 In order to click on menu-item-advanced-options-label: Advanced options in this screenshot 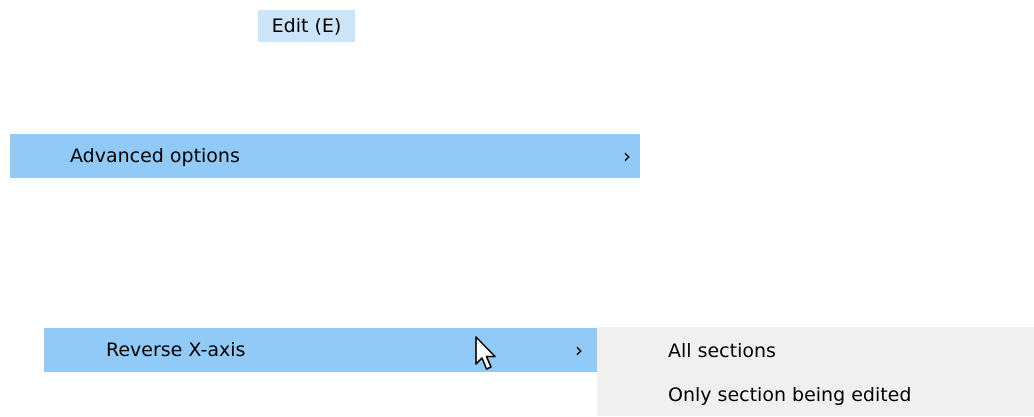, I will do `click(155, 156)`.